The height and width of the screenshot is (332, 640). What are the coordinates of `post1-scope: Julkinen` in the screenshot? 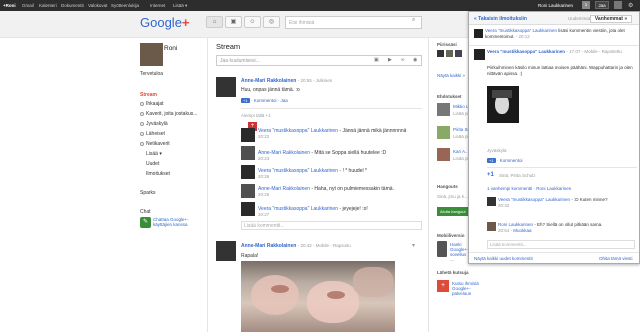 It's located at (324, 80).